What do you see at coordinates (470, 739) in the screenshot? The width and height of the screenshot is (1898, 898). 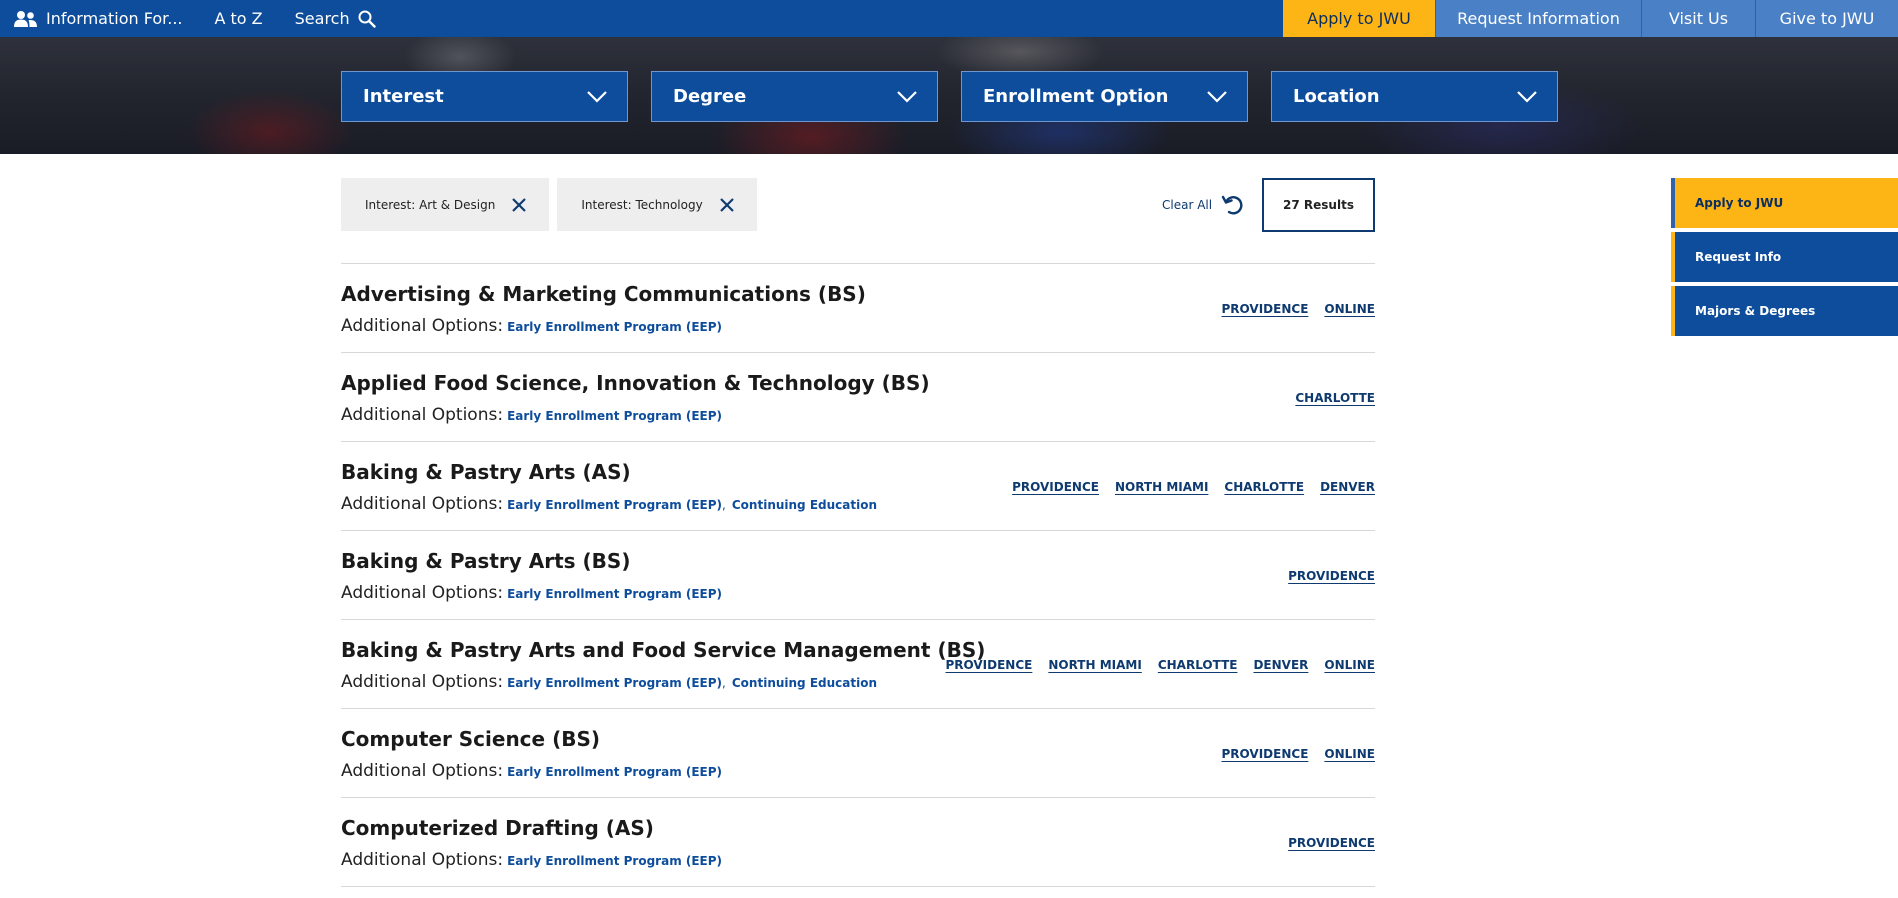 I see `program-title-link: Computer Science (BS)` at bounding box center [470, 739].